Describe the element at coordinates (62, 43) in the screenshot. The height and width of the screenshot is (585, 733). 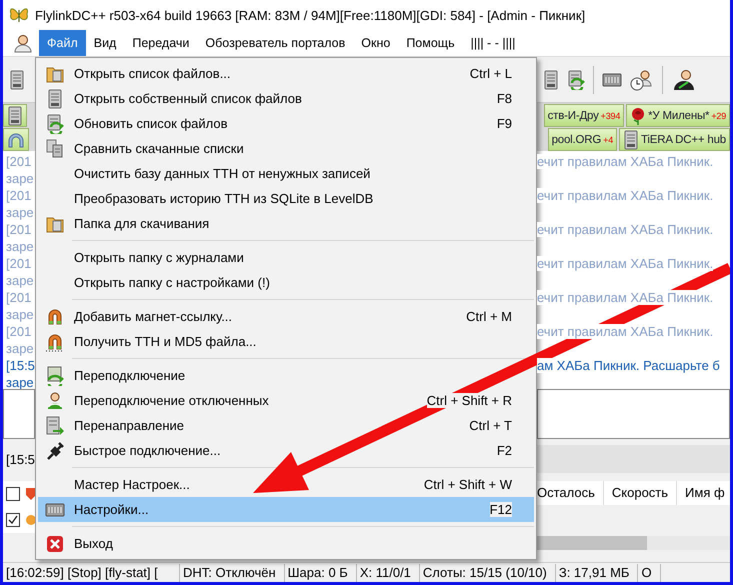
I see `menu-item: Файл` at that location.